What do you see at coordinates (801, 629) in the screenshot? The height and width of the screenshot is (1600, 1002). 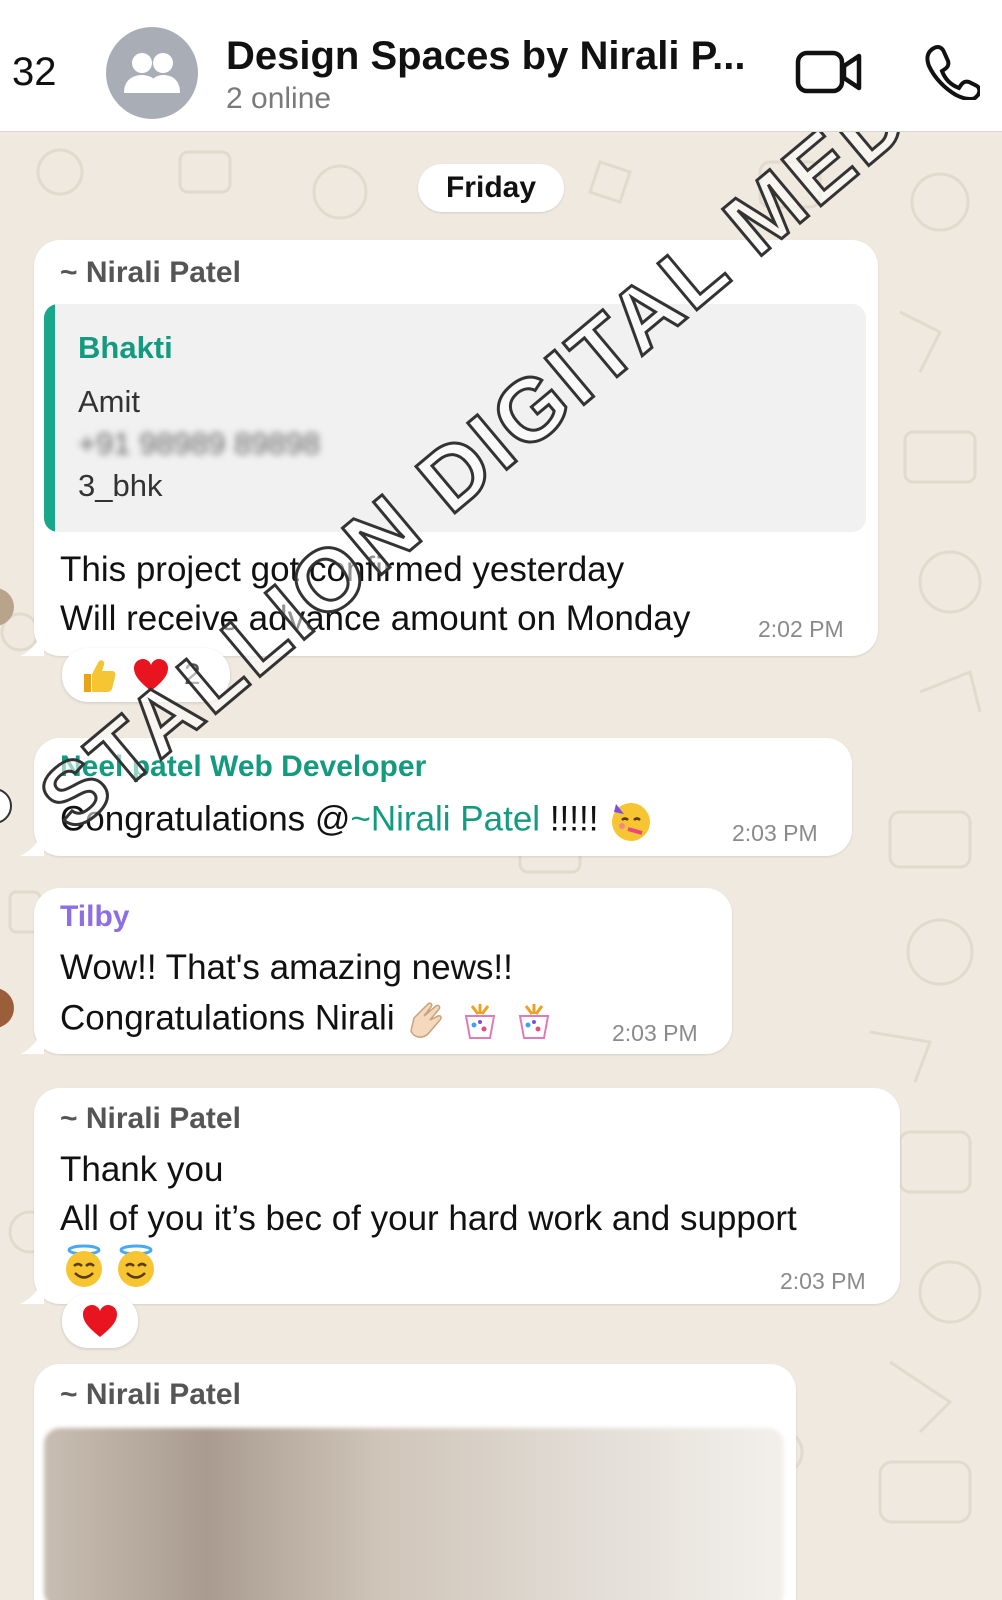 I see `message-time: 2:02 PM` at bounding box center [801, 629].